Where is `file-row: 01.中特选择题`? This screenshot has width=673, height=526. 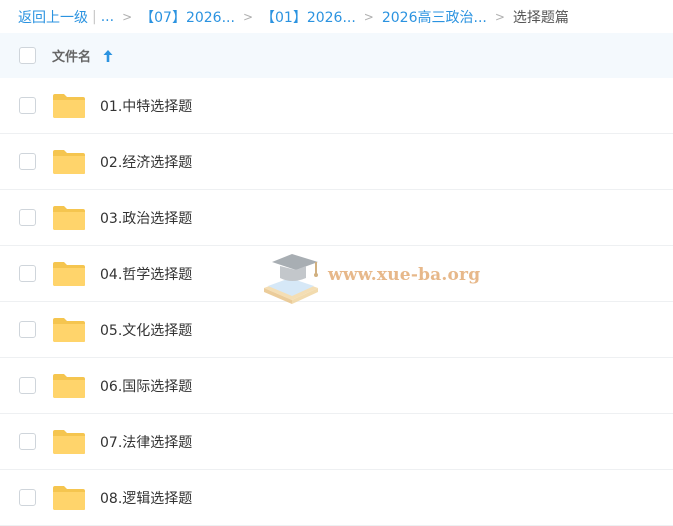 file-row: 01.中特选择题 is located at coordinates (336, 106).